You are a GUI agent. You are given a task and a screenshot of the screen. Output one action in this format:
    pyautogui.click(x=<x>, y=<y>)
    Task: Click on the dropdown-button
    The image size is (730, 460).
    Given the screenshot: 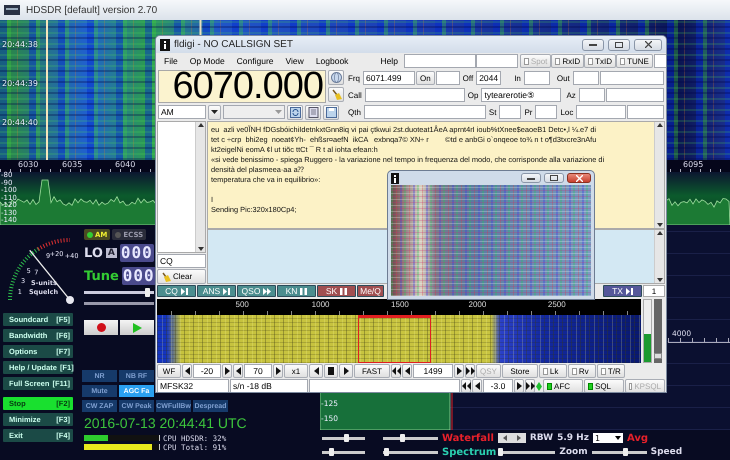 What is the action you would take?
    pyautogui.click(x=214, y=112)
    